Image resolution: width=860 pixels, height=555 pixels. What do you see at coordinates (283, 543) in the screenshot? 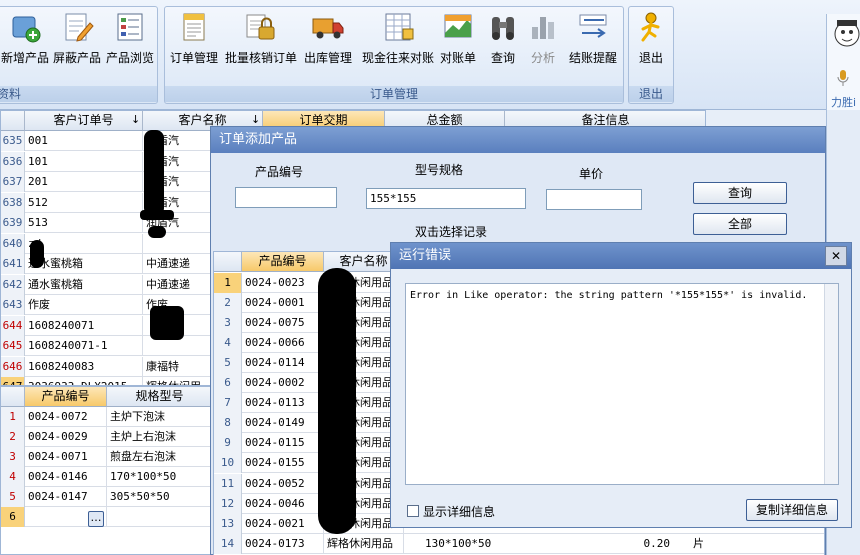
I see `product-code-cell: 0024-0173` at bounding box center [283, 543].